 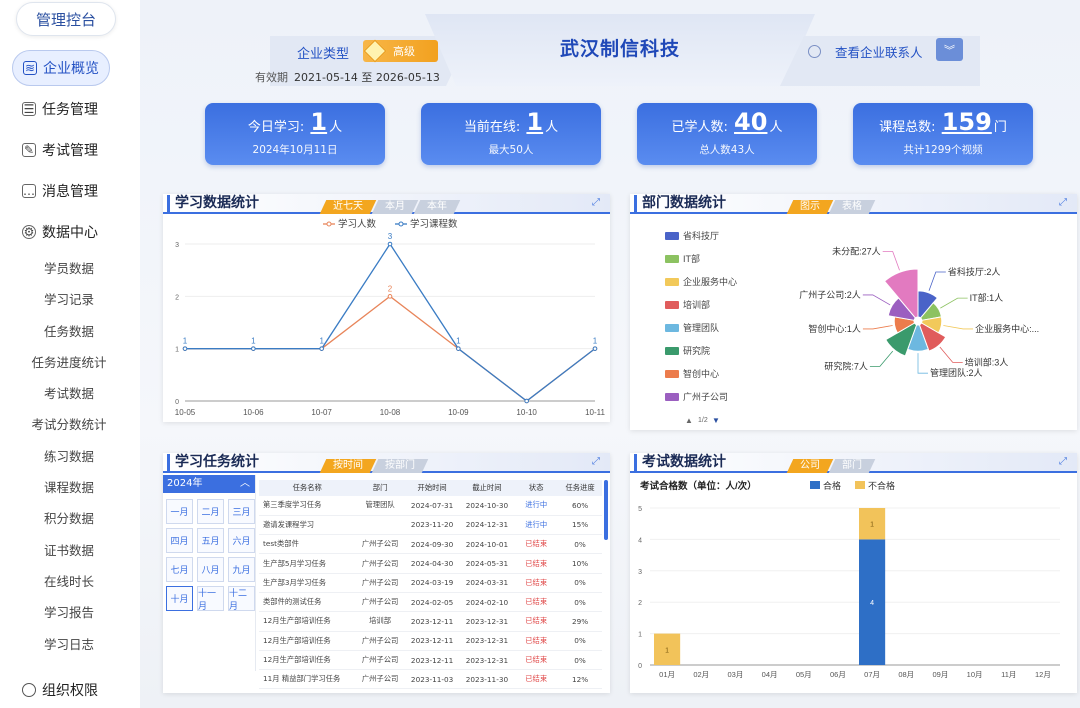 I want to click on table-cell: 类部件的测试任务, so click(x=307, y=602).